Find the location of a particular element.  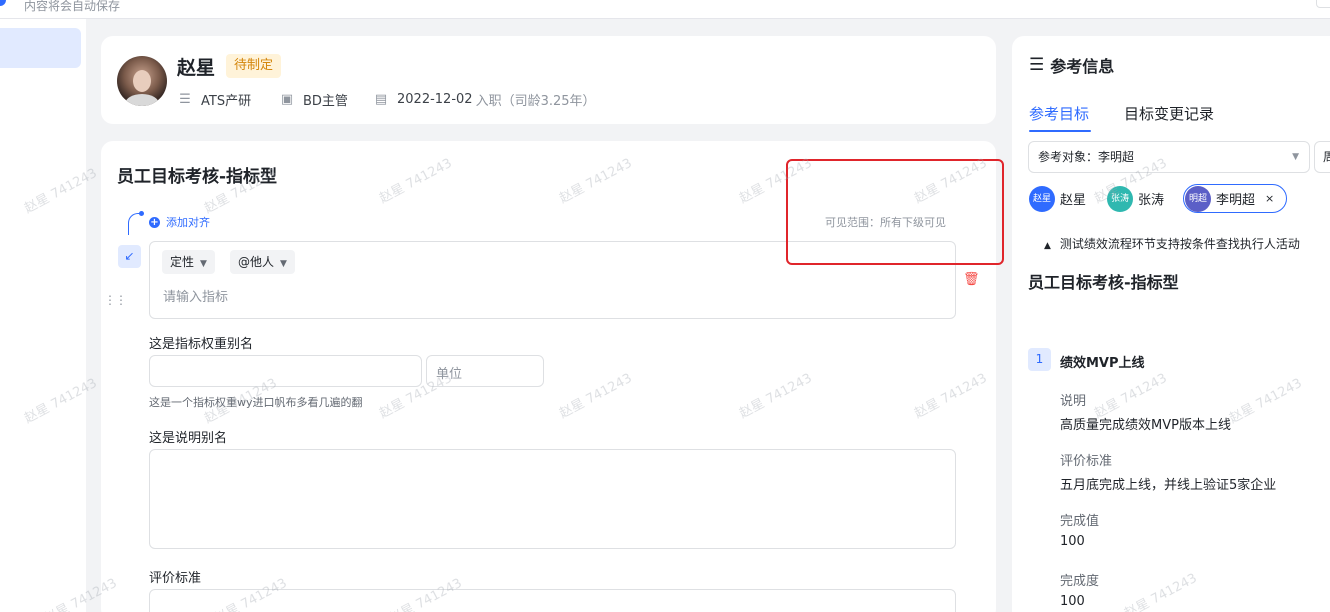

reference-title-text: 参考信息 is located at coordinates (1082, 66).